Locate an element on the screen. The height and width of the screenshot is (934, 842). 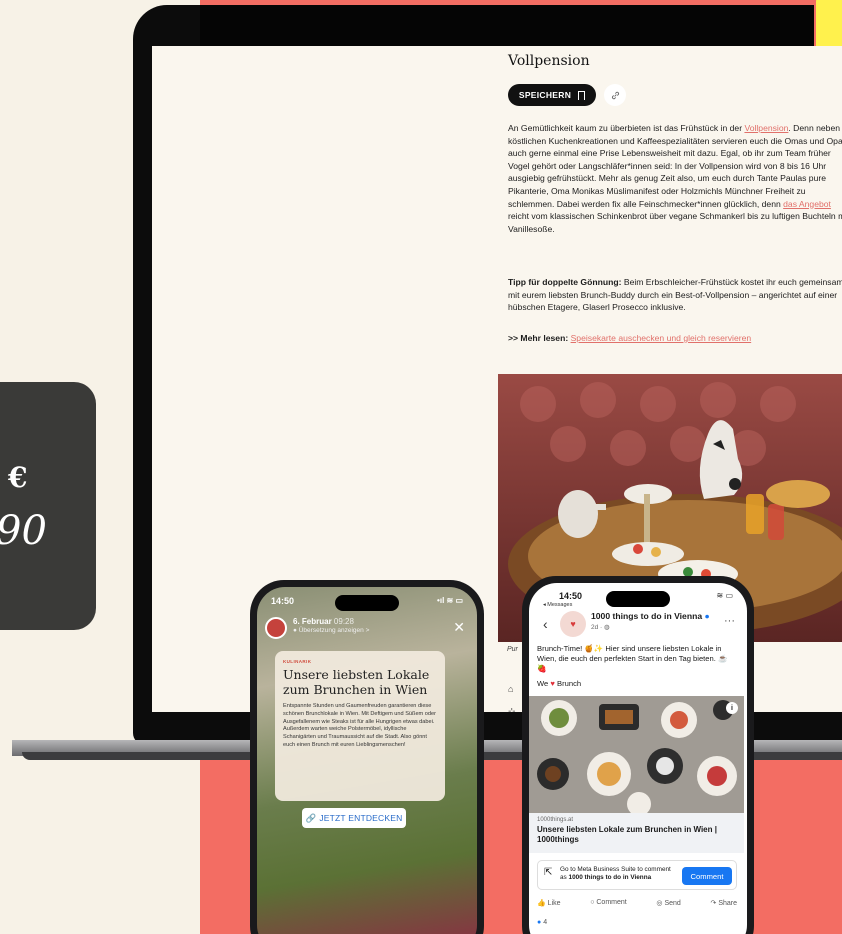
action-bar: 👍 Like ○ Comment ◎ Send ↷ Share is located at coordinates (637, 903).